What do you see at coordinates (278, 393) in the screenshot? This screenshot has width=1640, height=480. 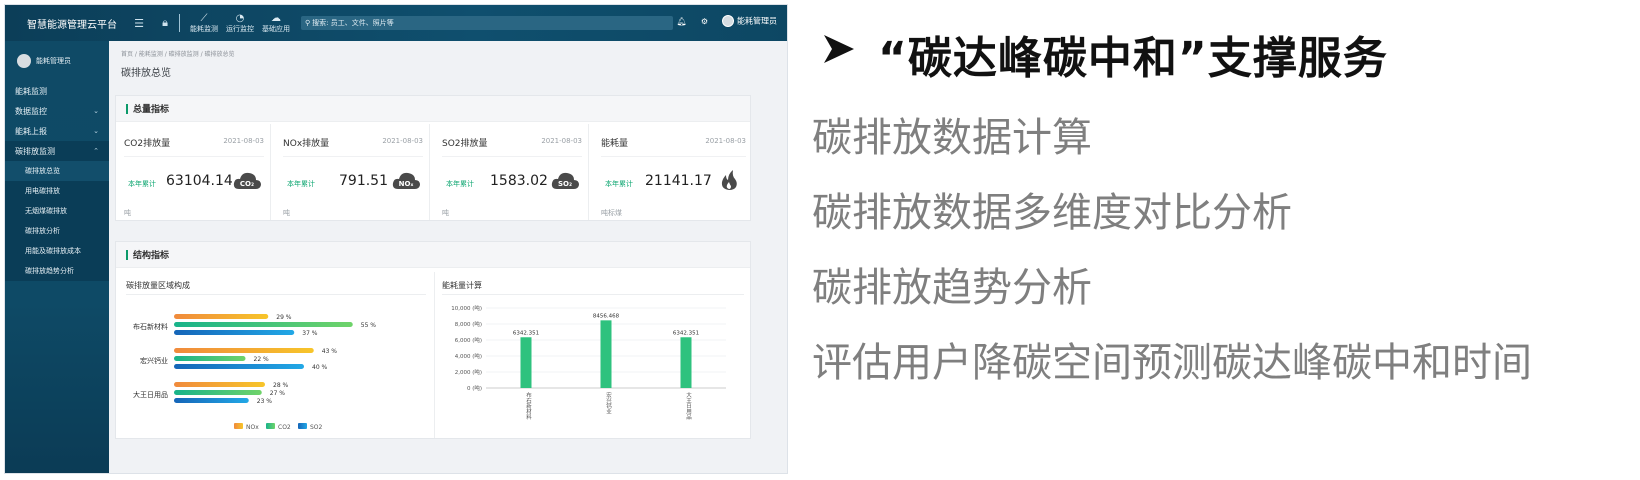 I see `data-label: 27 %` at bounding box center [278, 393].